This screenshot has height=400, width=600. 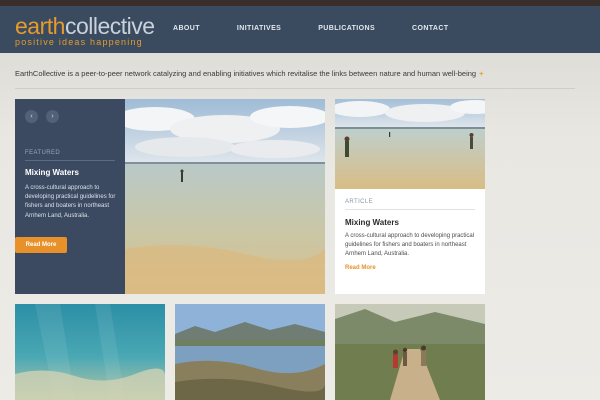 What do you see at coordinates (70, 160) in the screenshot?
I see `featured-divider` at bounding box center [70, 160].